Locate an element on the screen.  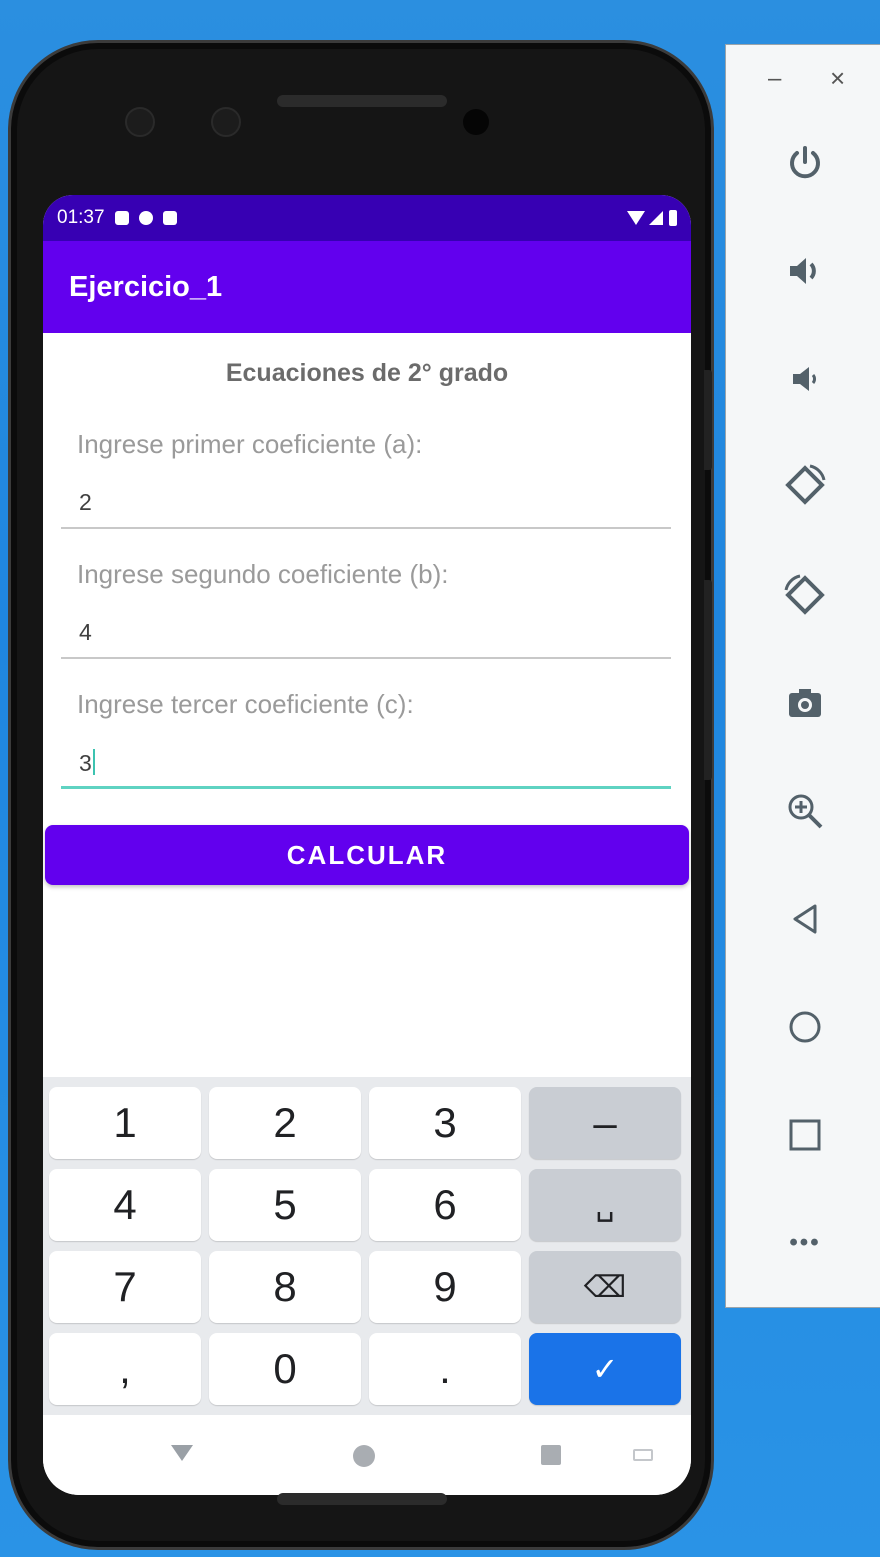
system-nav-bar is located at coordinates (367, 1455).